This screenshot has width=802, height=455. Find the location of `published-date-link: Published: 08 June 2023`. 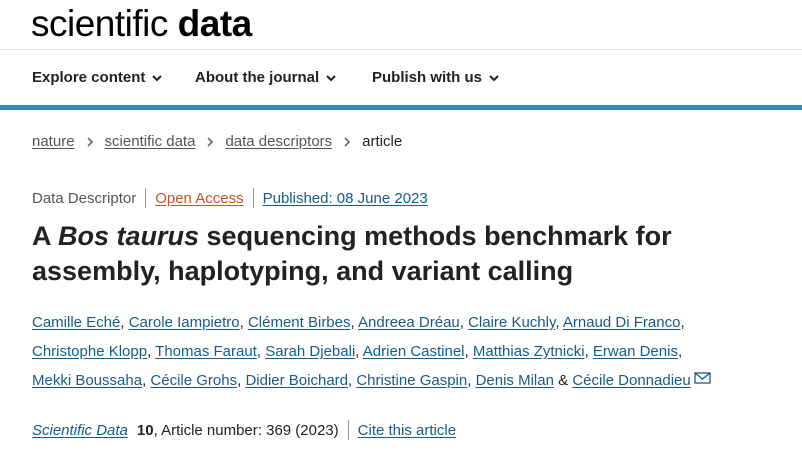

published-date-link: Published: 08 June 2023 is located at coordinates (345, 198).